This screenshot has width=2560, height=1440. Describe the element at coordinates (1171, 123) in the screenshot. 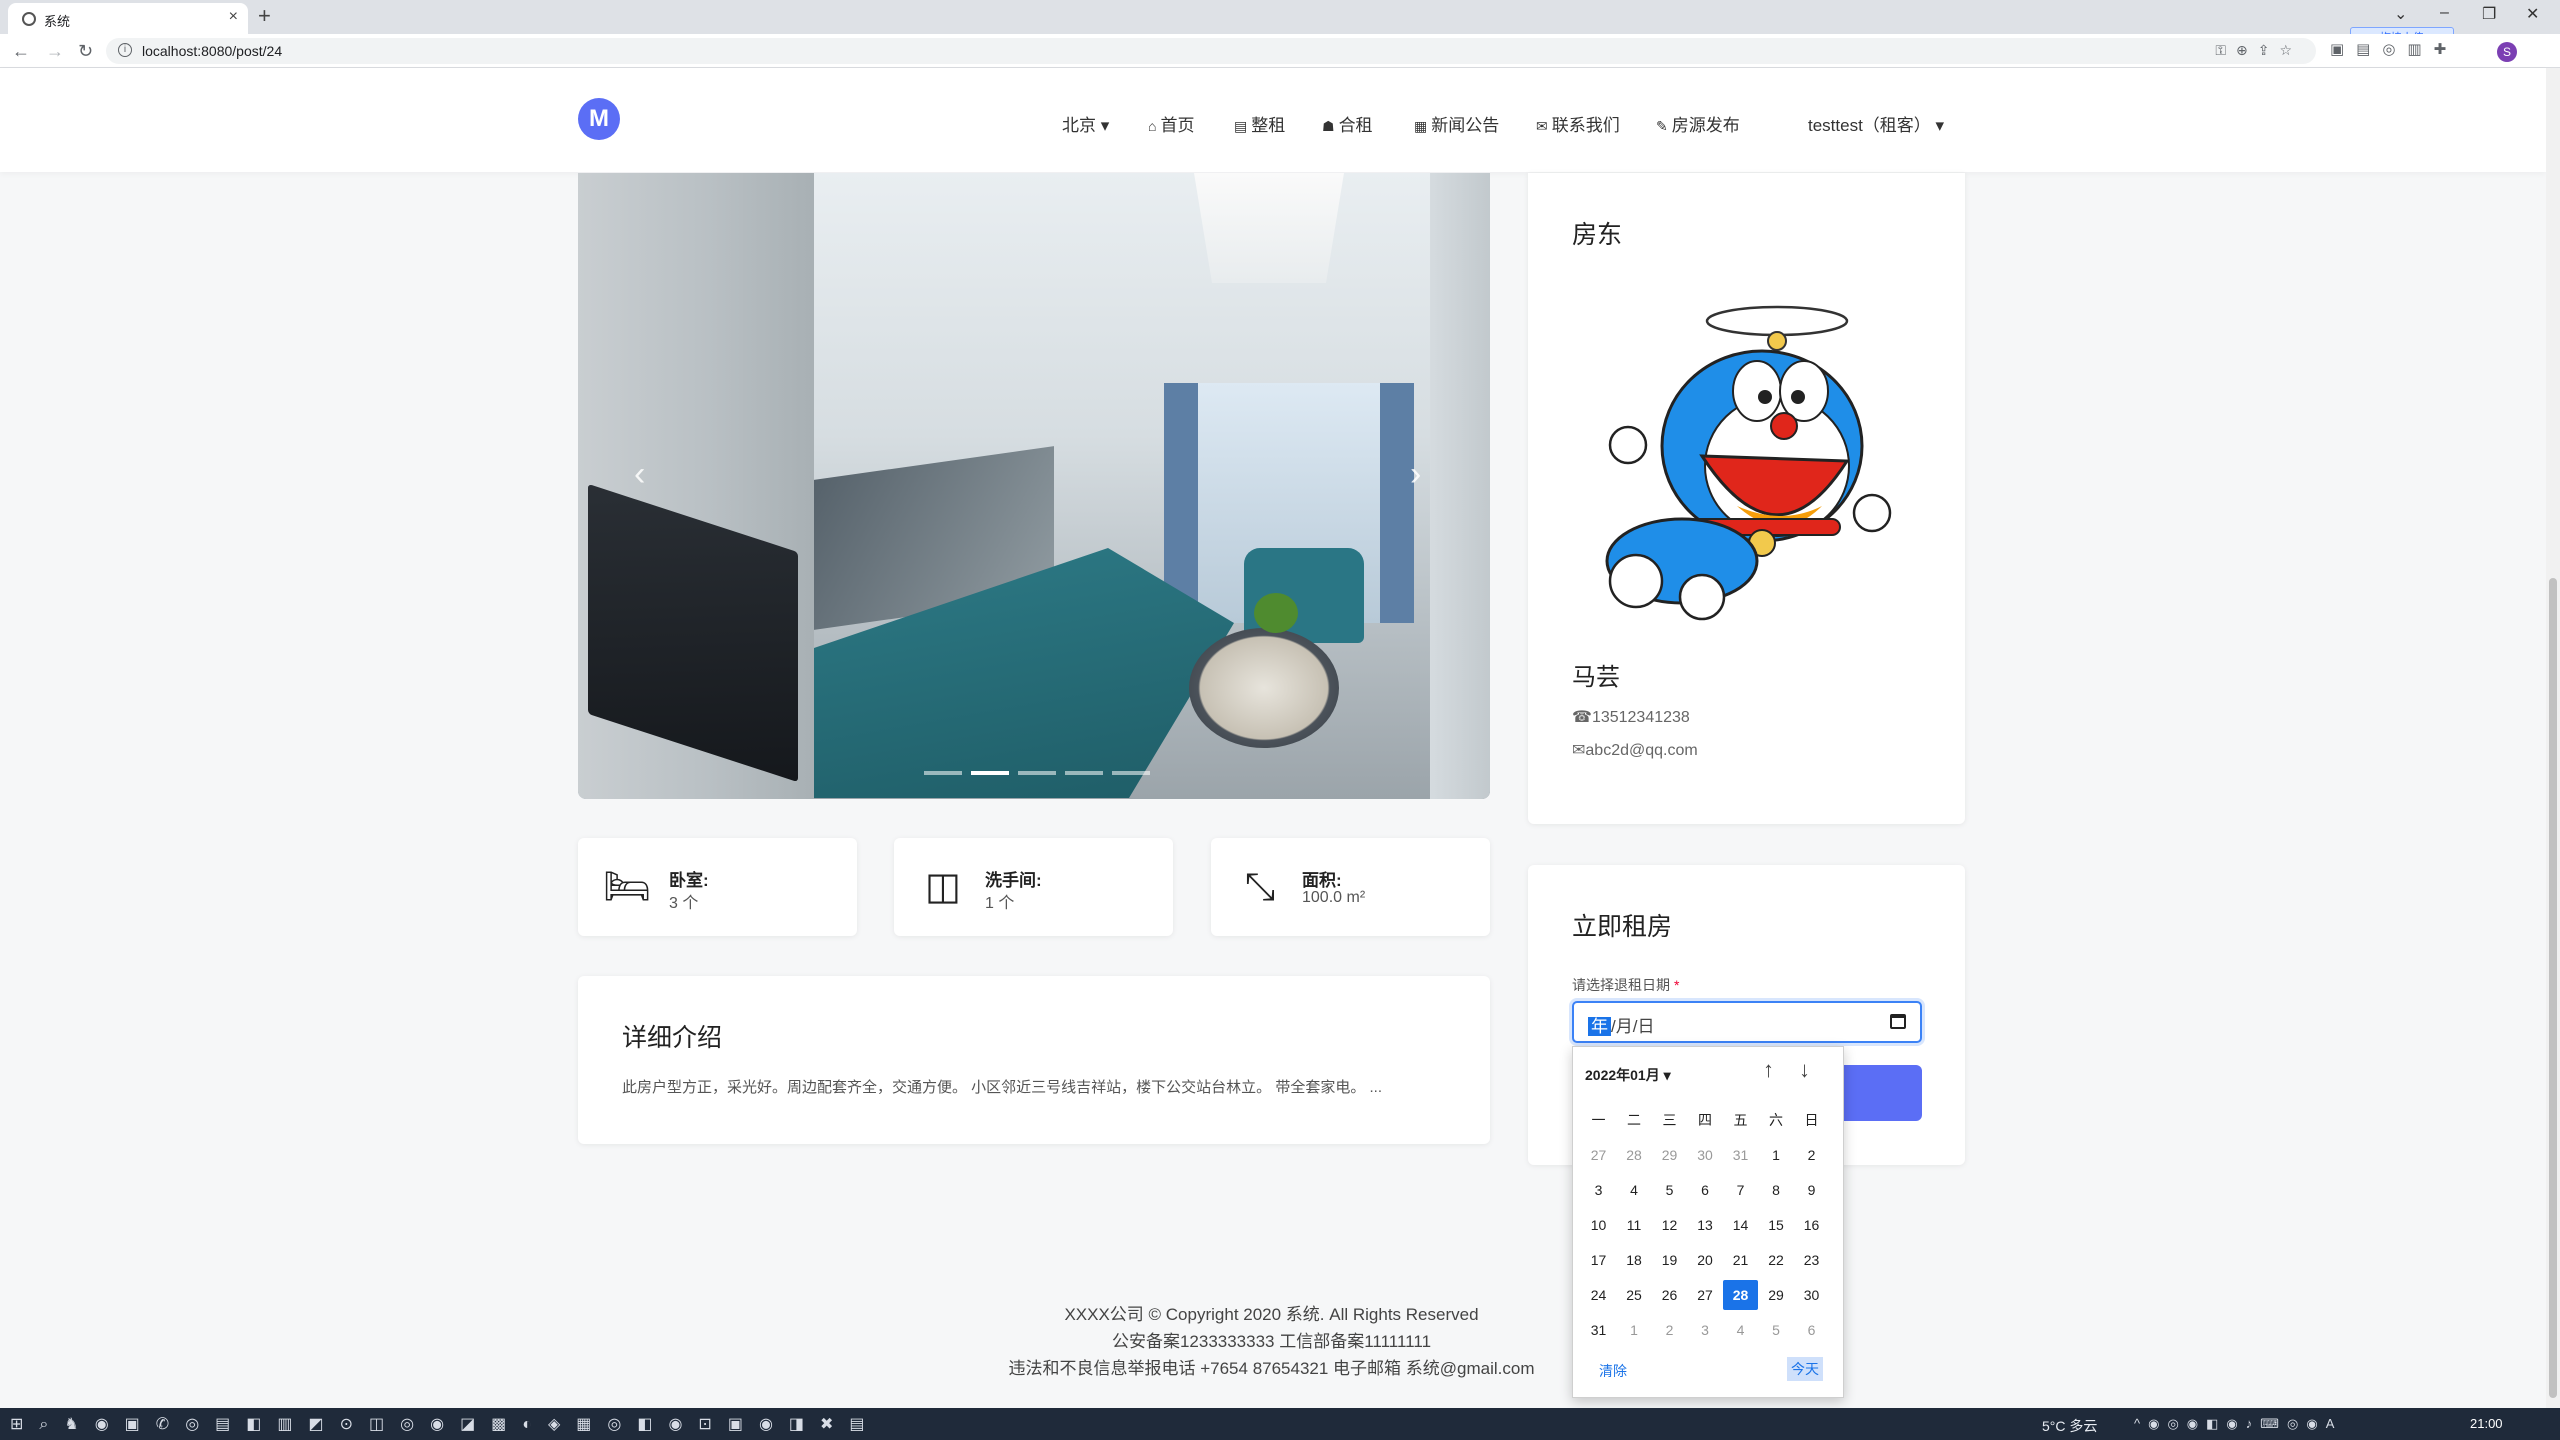

I see `nav-home: ⌂ 首页` at that location.